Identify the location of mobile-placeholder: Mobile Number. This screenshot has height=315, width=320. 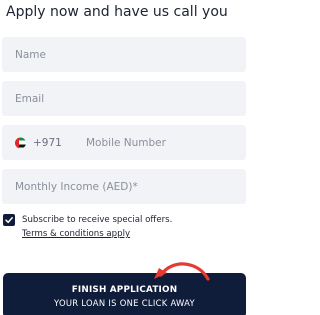
(126, 142).